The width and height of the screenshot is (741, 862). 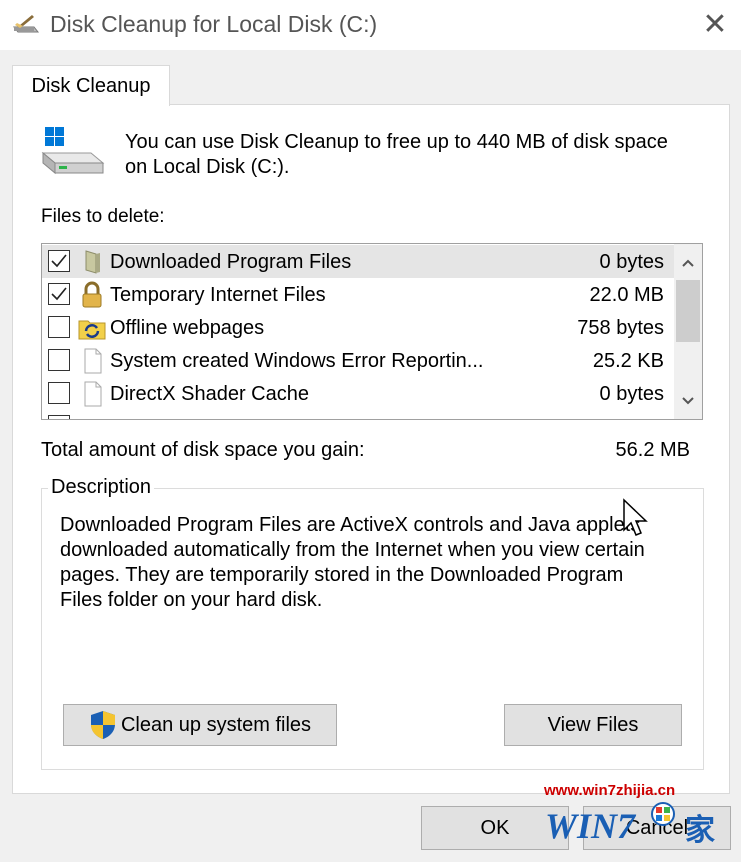 I want to click on checkbox-partial, so click(x=59, y=417).